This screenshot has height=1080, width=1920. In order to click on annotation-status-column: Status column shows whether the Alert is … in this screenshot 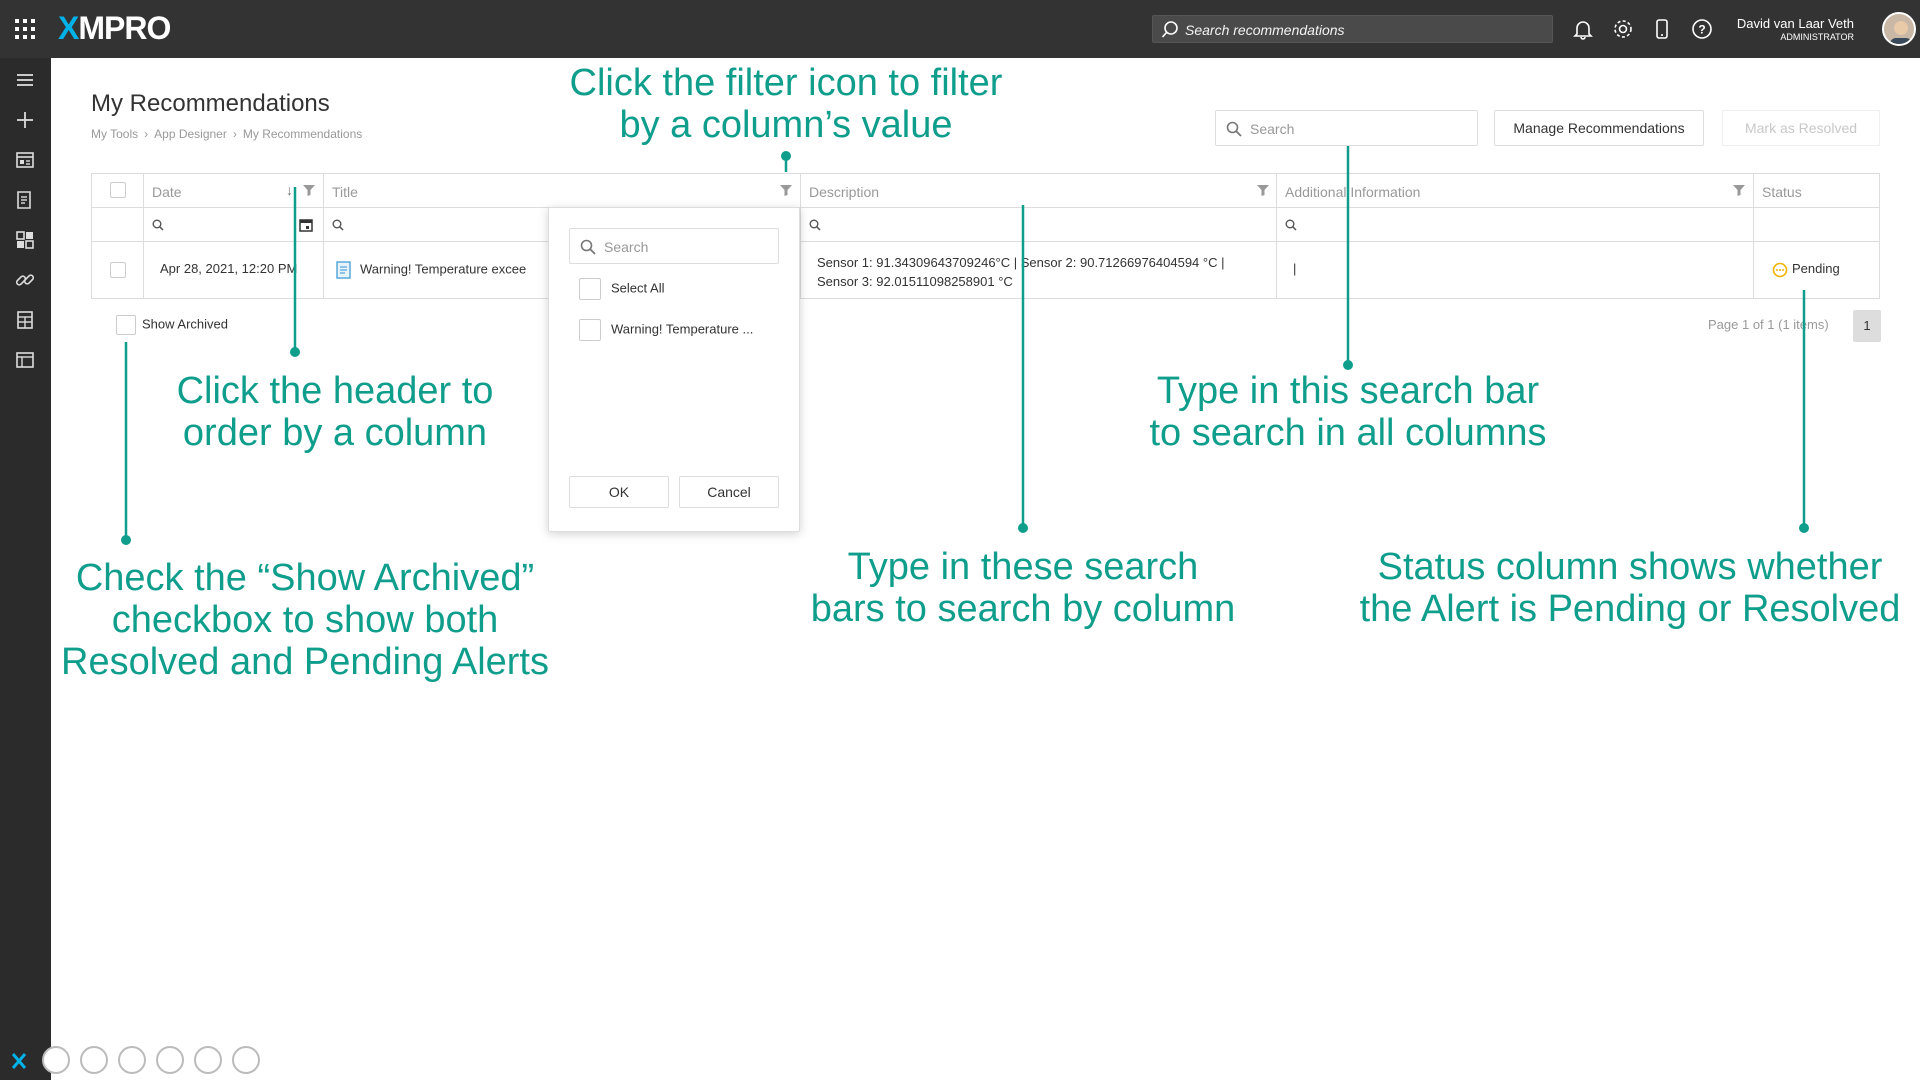, I will do `click(1630, 588)`.